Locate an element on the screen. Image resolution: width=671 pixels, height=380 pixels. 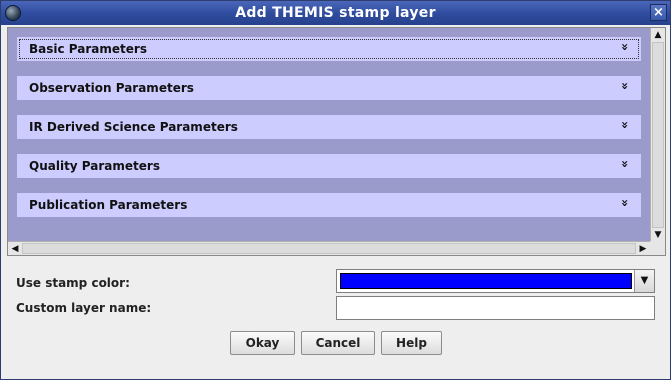
chevron-down-icon: ▼ is located at coordinates (644, 281).